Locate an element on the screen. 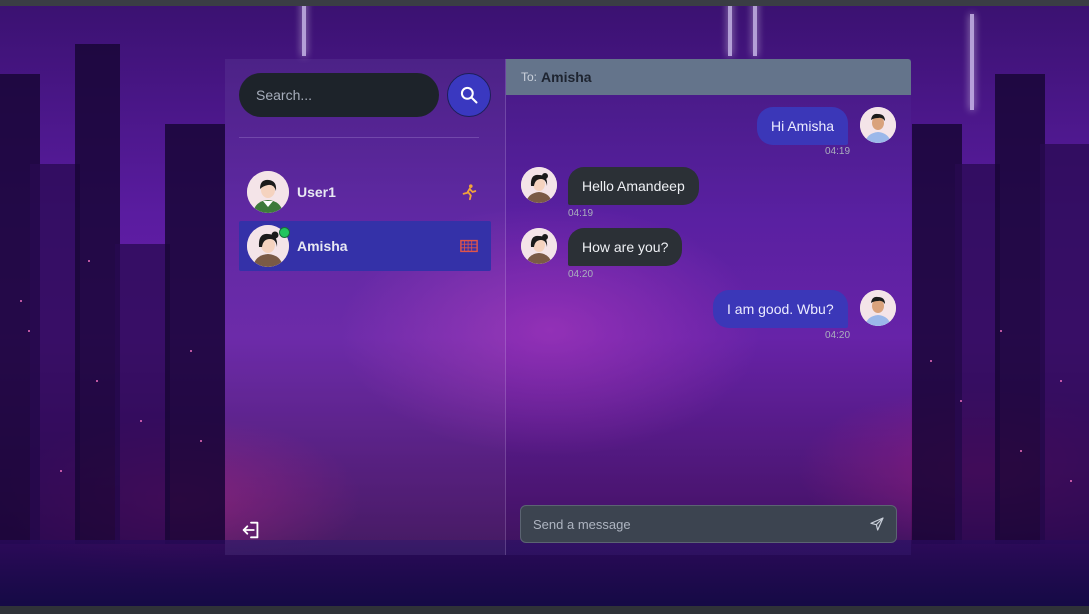  search-input is located at coordinates (339, 95).